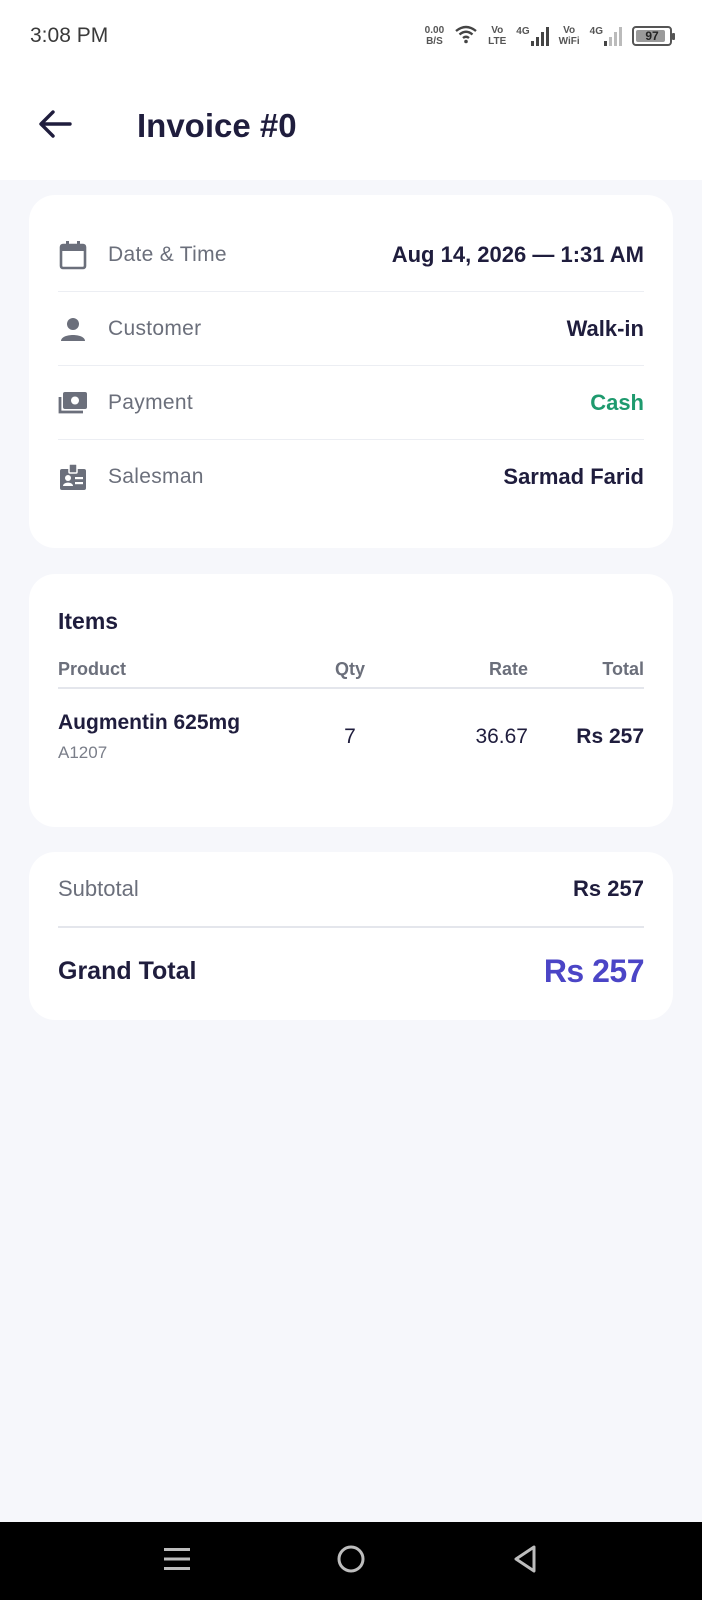  What do you see at coordinates (351, 477) in the screenshot?
I see `info-row-salesman: Salesman Sarmad Farid` at bounding box center [351, 477].